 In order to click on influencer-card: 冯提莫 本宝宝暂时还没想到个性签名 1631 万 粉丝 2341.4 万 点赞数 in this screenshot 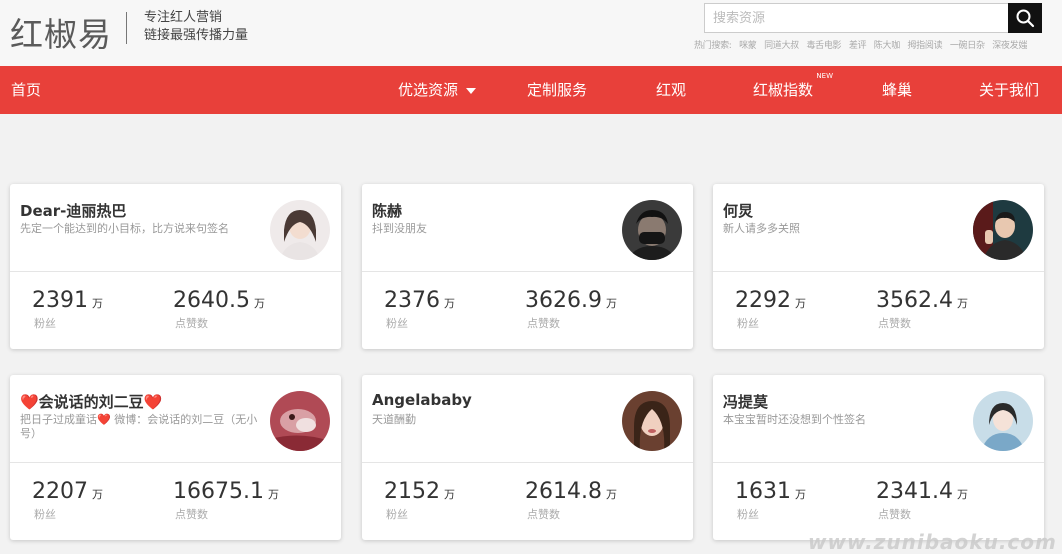, I will do `click(878, 457)`.